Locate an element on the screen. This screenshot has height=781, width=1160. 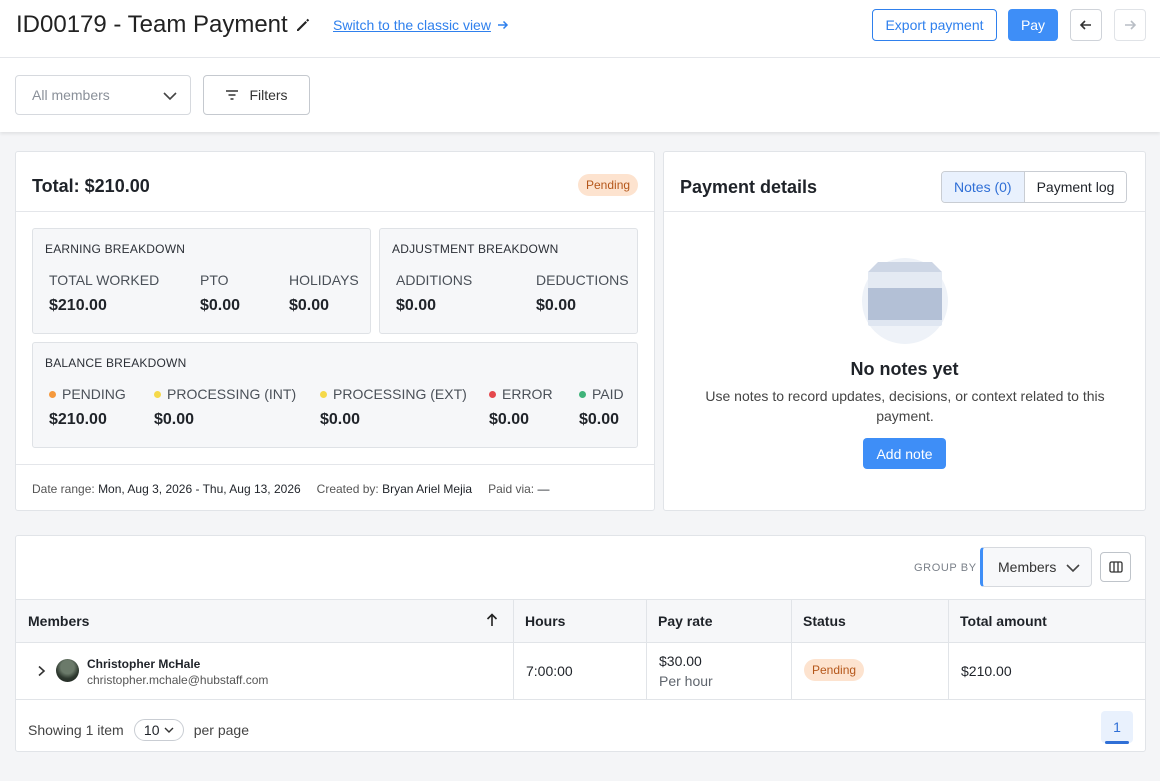
per-page-label: per page is located at coordinates (221, 730).